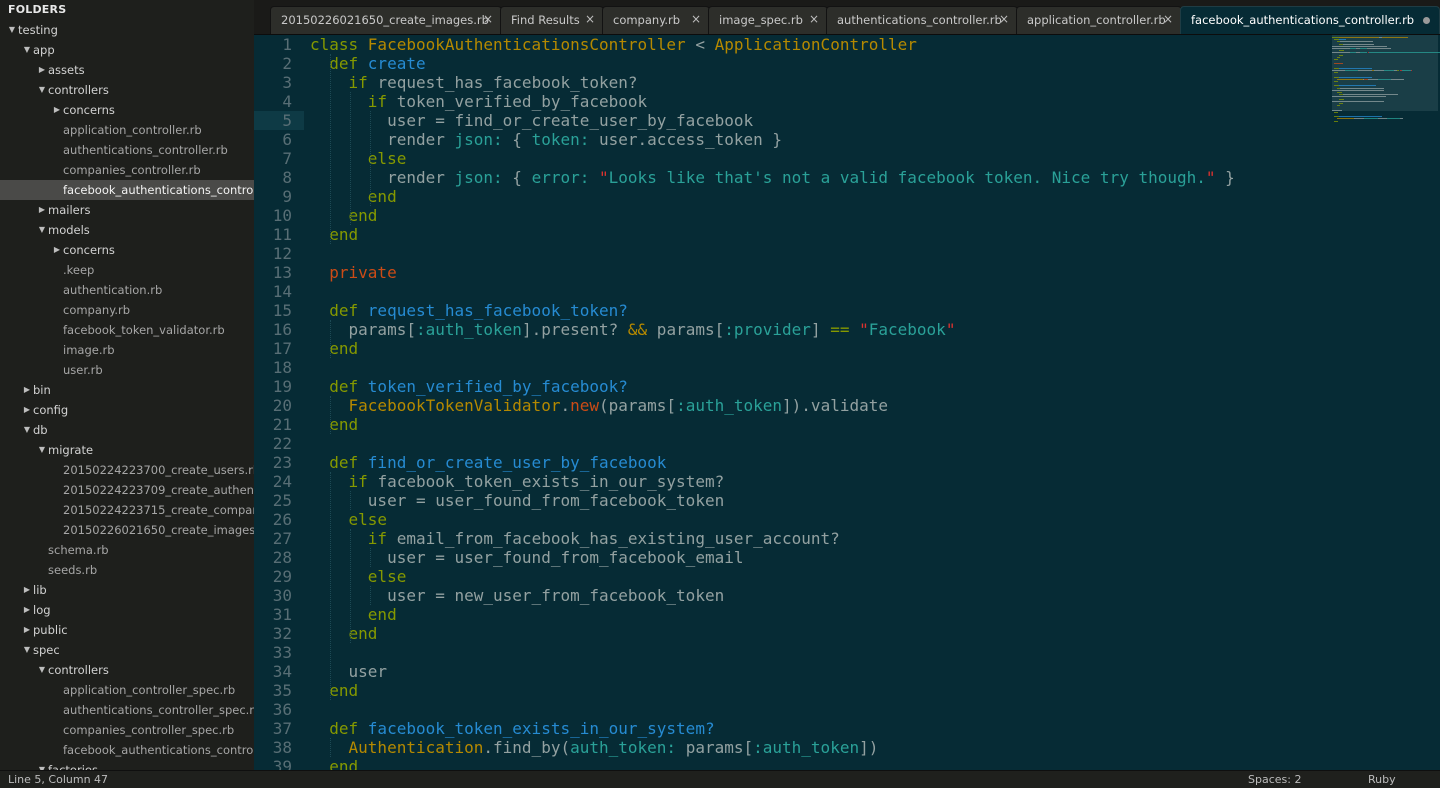 The image size is (1440, 788). I want to click on line-number: 9, so click(287, 196).